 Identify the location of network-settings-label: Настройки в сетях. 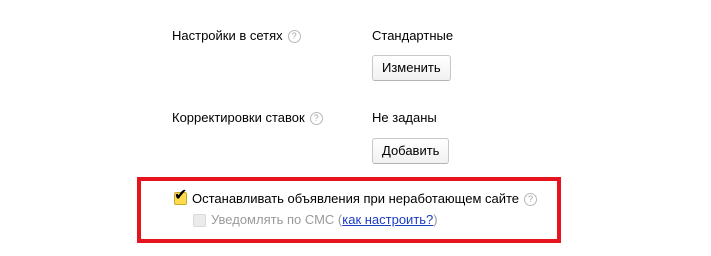
(227, 35).